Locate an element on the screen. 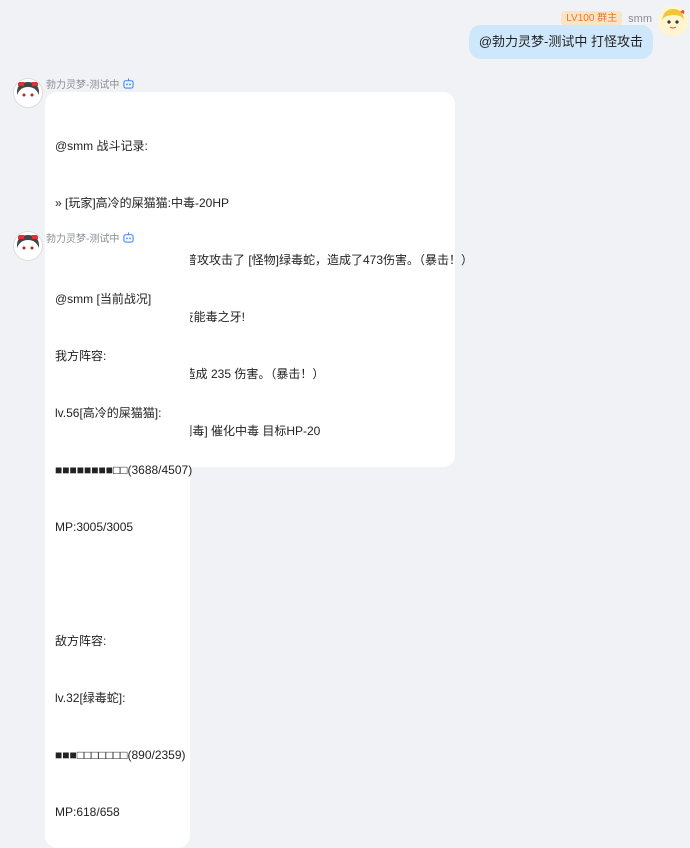 The image size is (690, 848). message-line: lv.32[绿毒蛇]: is located at coordinates (90, 698).